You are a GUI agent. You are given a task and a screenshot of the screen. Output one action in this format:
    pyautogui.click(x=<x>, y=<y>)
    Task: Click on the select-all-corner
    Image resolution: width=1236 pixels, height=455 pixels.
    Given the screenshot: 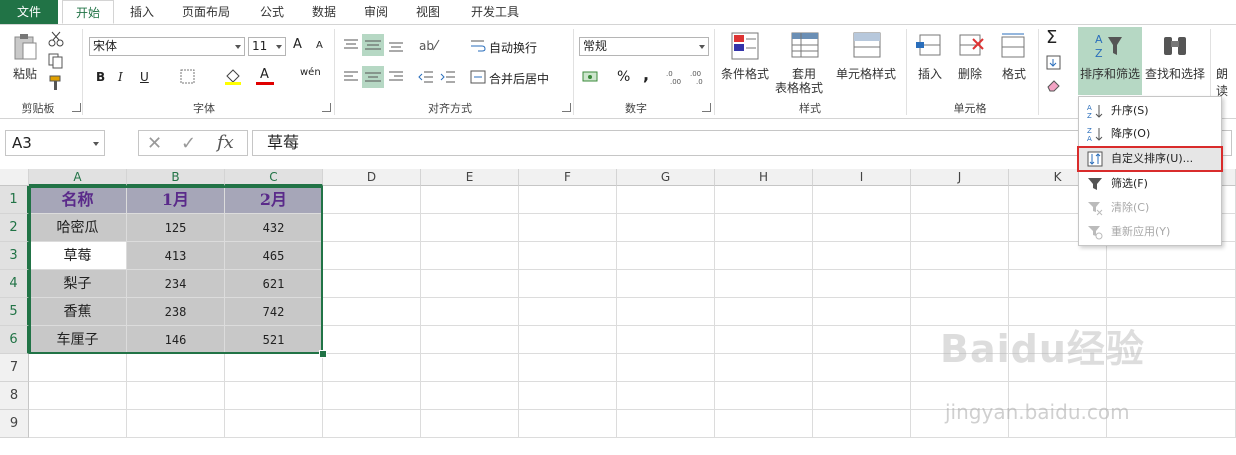 What is the action you would take?
    pyautogui.click(x=14, y=177)
    